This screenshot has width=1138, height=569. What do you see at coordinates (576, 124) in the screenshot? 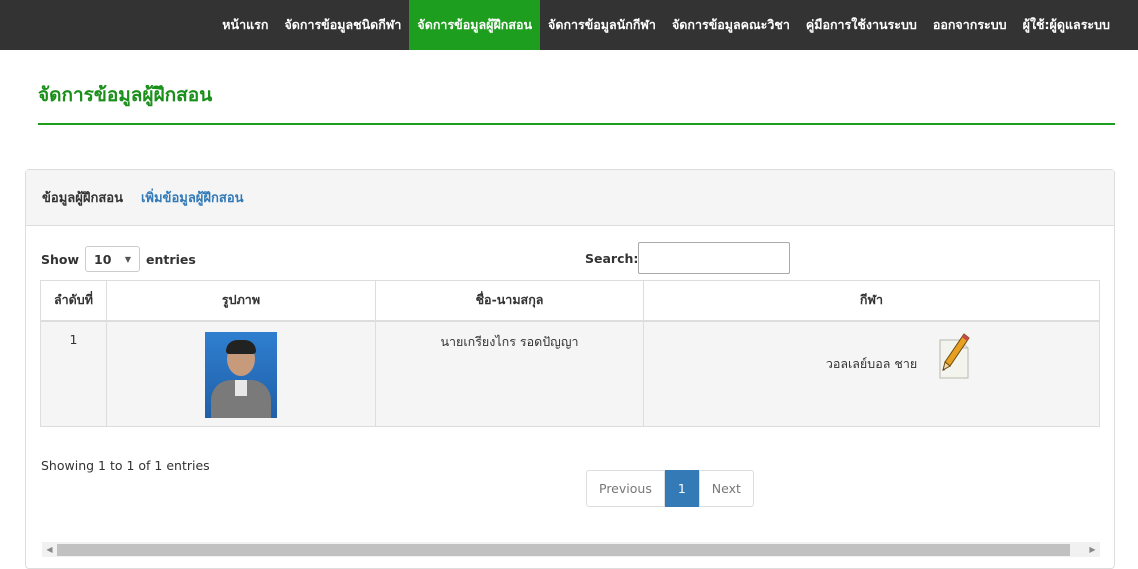
I see `title-divider` at bounding box center [576, 124].